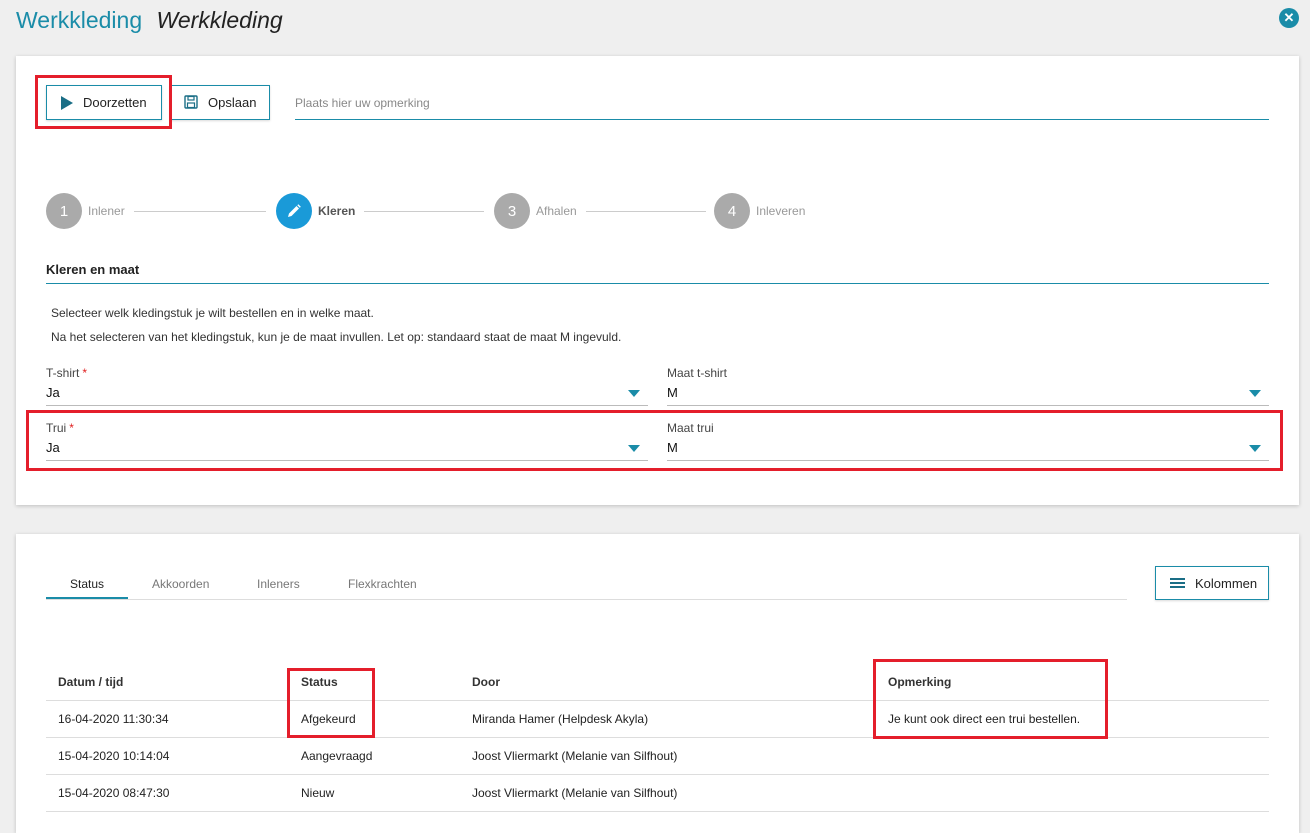  What do you see at coordinates (166, 756) in the screenshot?
I see `cell-datum: 15-04-2020 10:14:04` at bounding box center [166, 756].